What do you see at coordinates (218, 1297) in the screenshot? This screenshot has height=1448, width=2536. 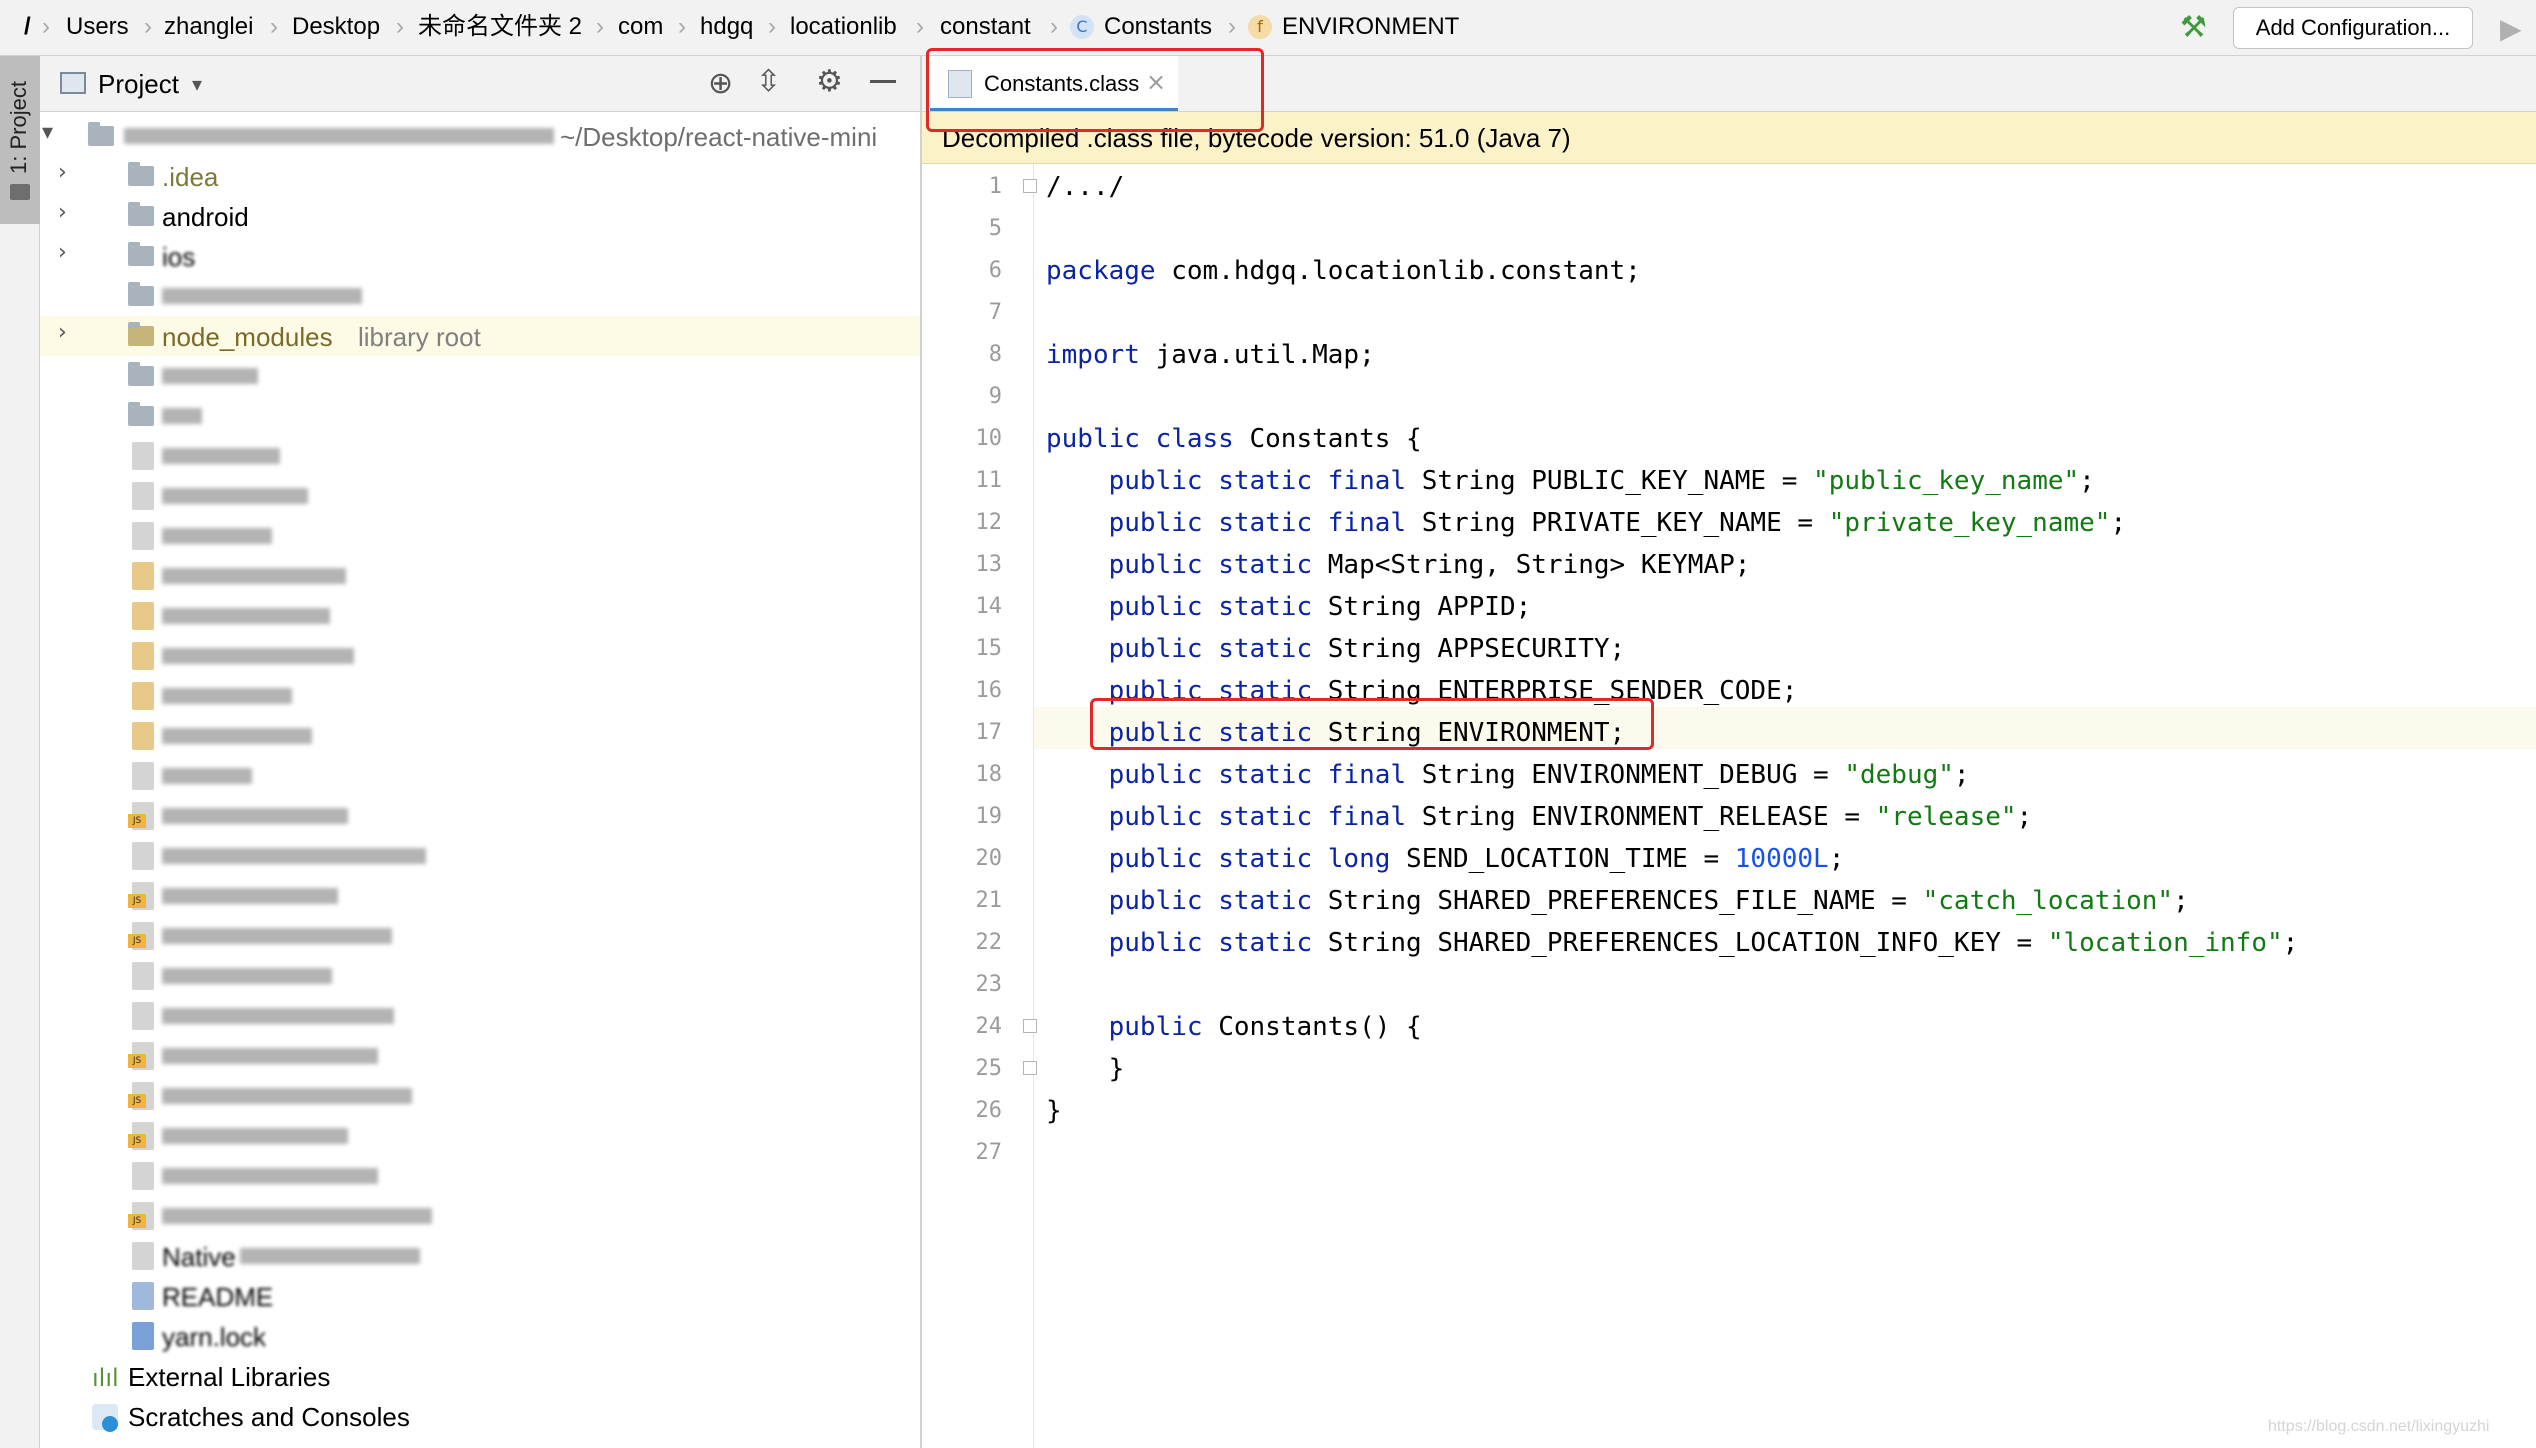 I see `blurred-label: README` at bounding box center [218, 1297].